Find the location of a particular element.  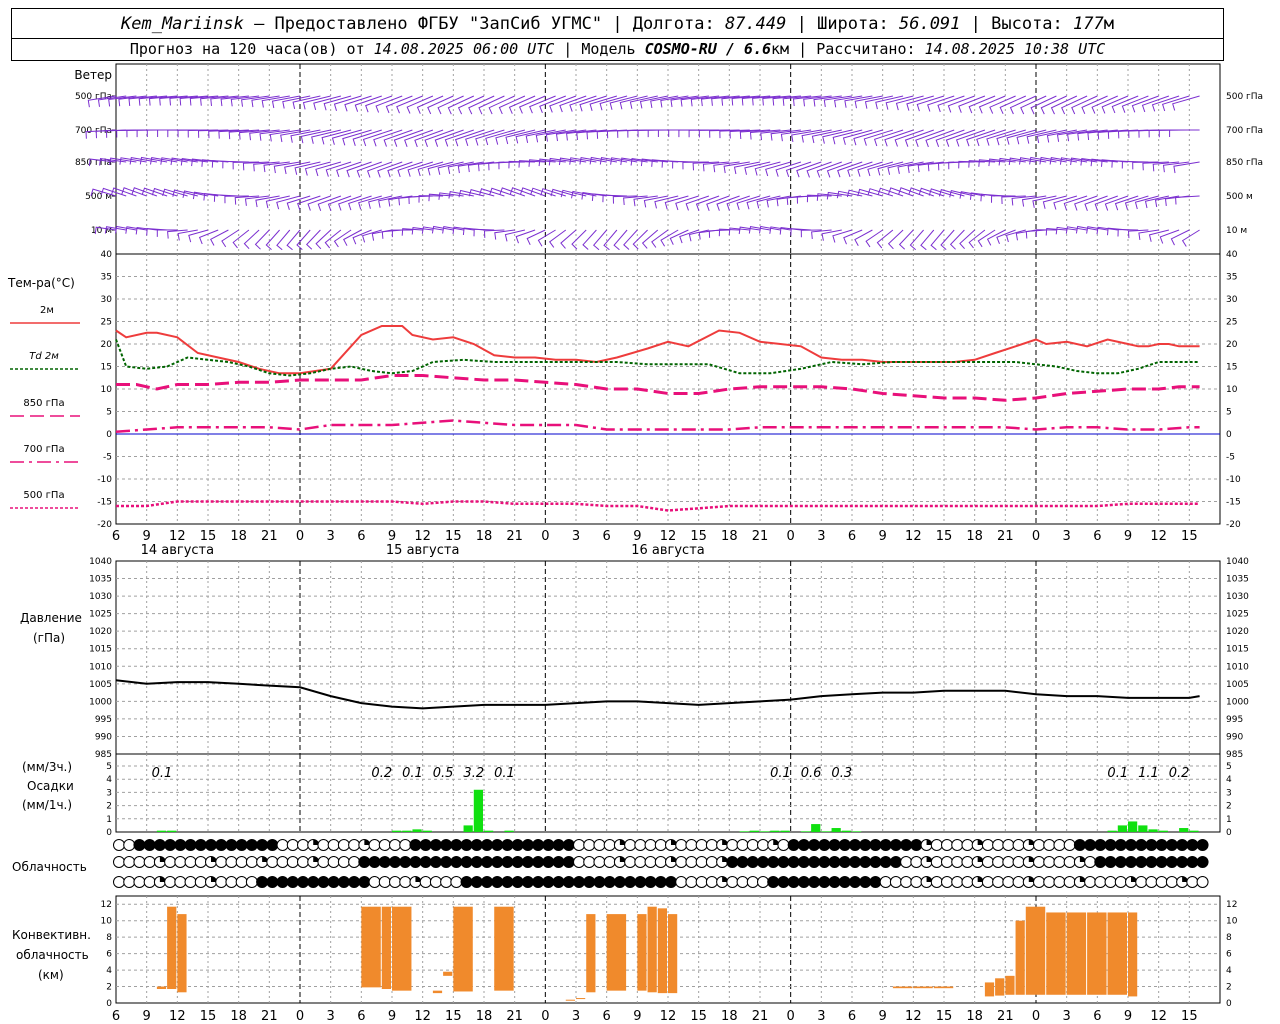

pressure-ytick-left: 1020 is located at coordinates (100, 632).